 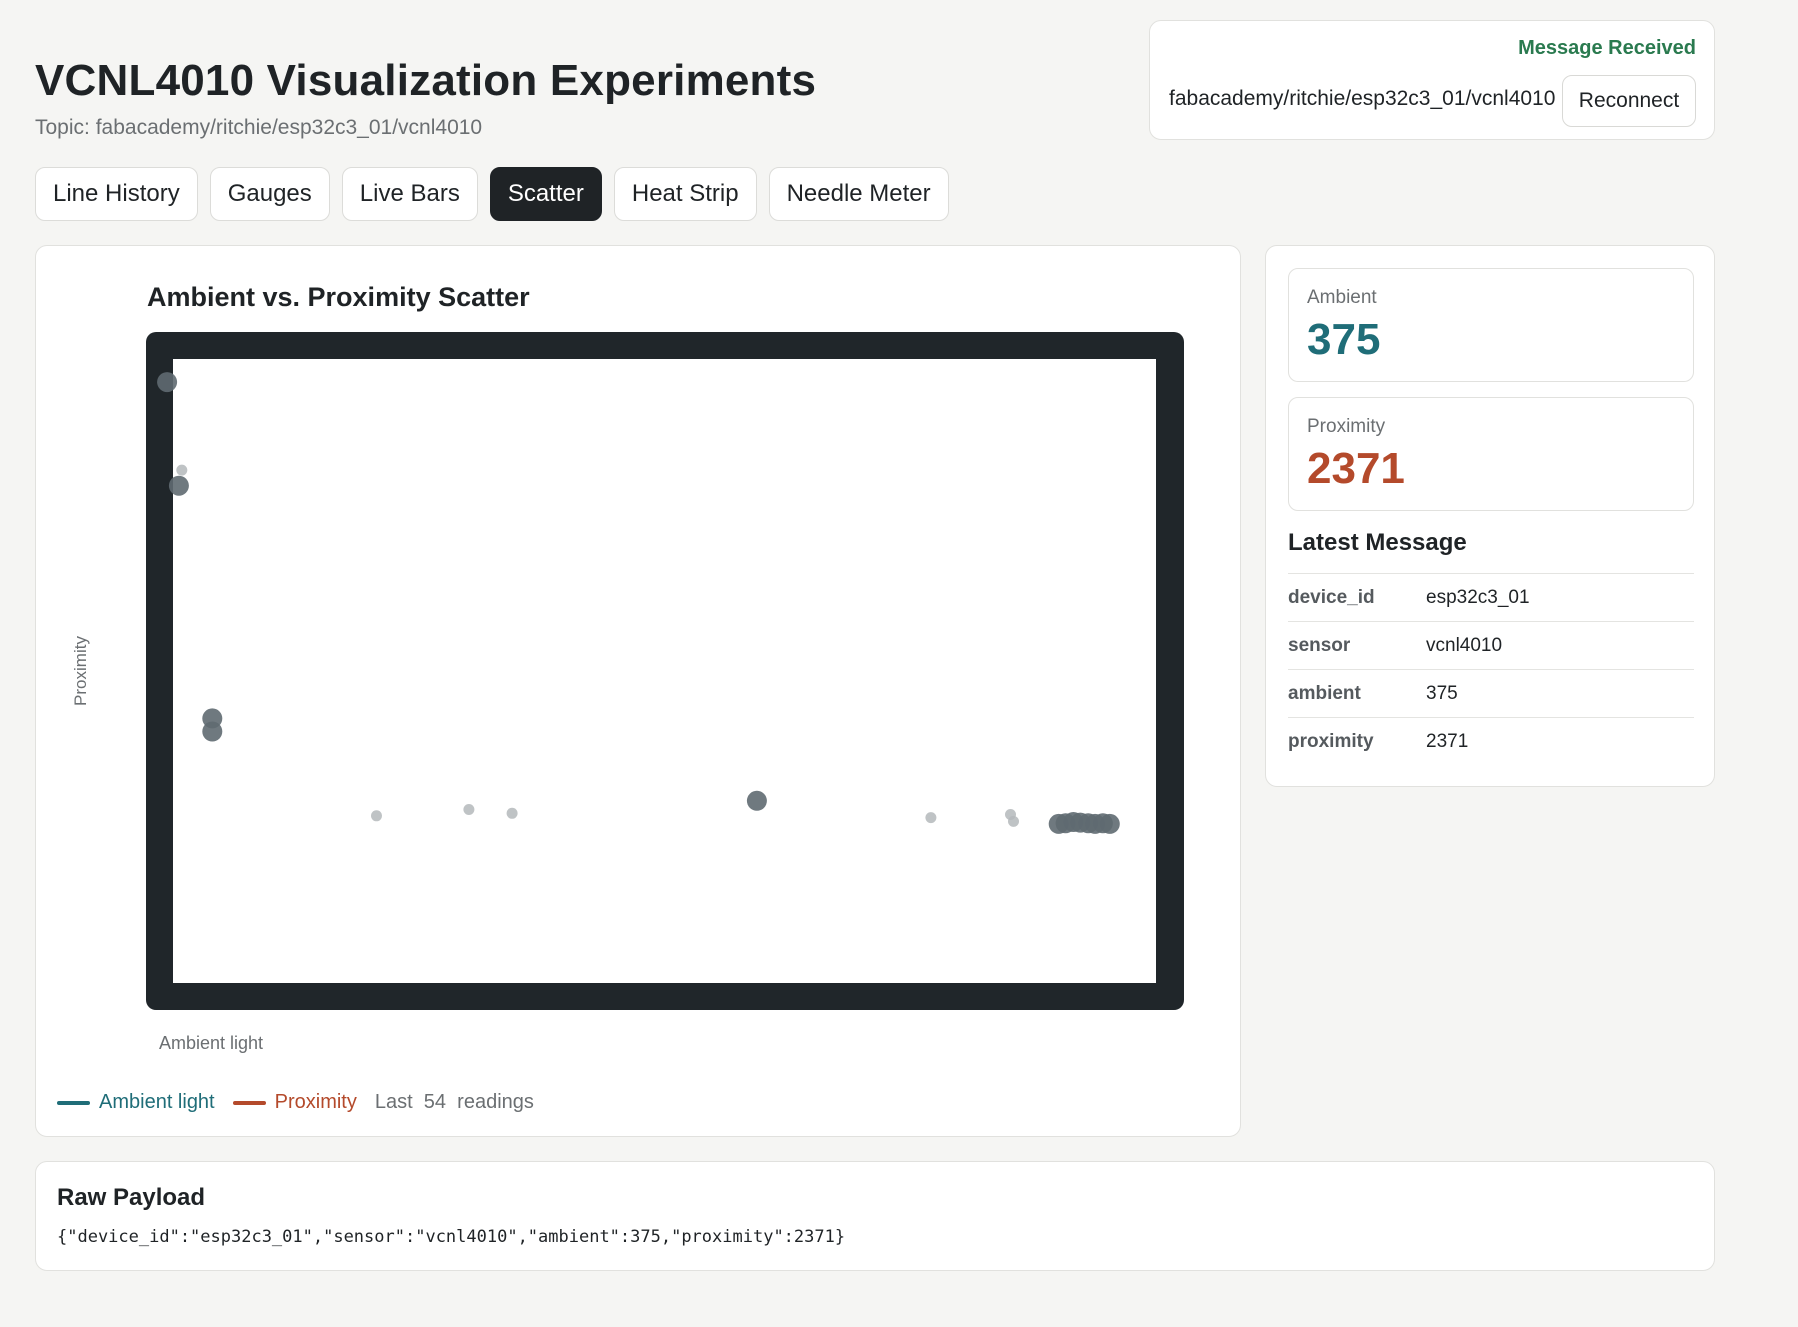 What do you see at coordinates (409, 194) in the screenshot?
I see `tab-live-bars: Live Bars` at bounding box center [409, 194].